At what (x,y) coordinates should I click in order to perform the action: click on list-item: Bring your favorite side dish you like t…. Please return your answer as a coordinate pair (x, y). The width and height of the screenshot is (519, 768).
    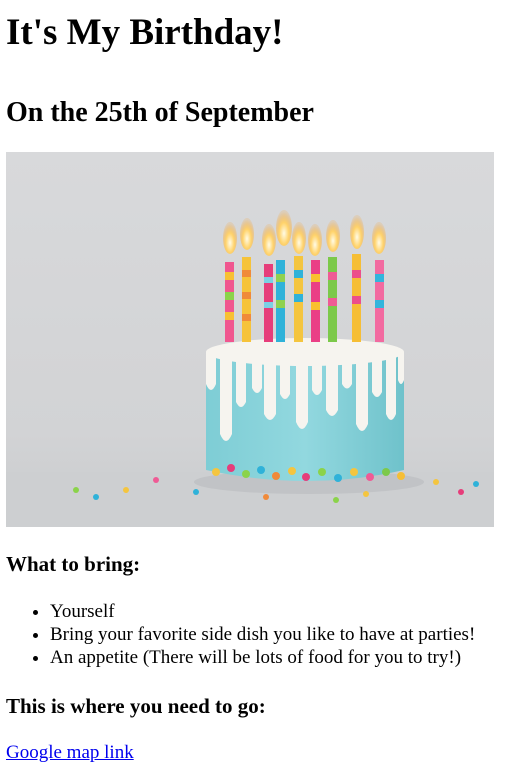
    Looking at the image, I should click on (284, 634).